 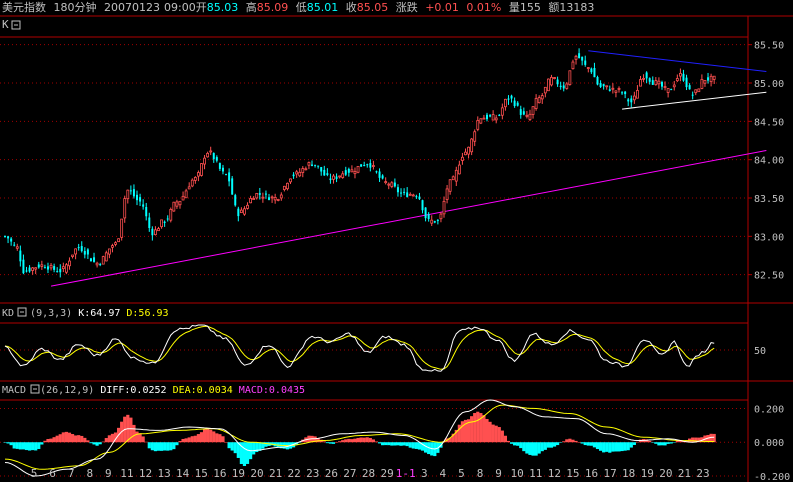 What do you see at coordinates (16, 25) in the screenshot?
I see `collapse-icon` at bounding box center [16, 25].